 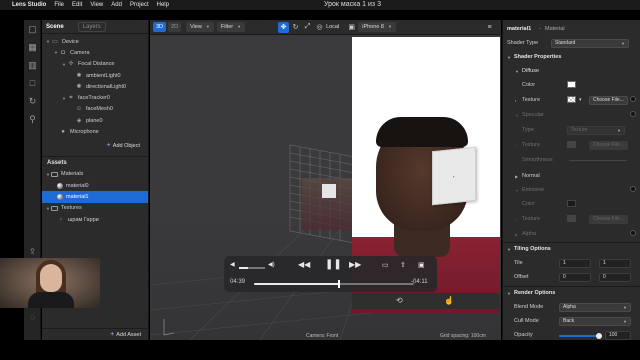 I want to click on tree-item-plane: ◈ plane0, so click(x=95, y=120).